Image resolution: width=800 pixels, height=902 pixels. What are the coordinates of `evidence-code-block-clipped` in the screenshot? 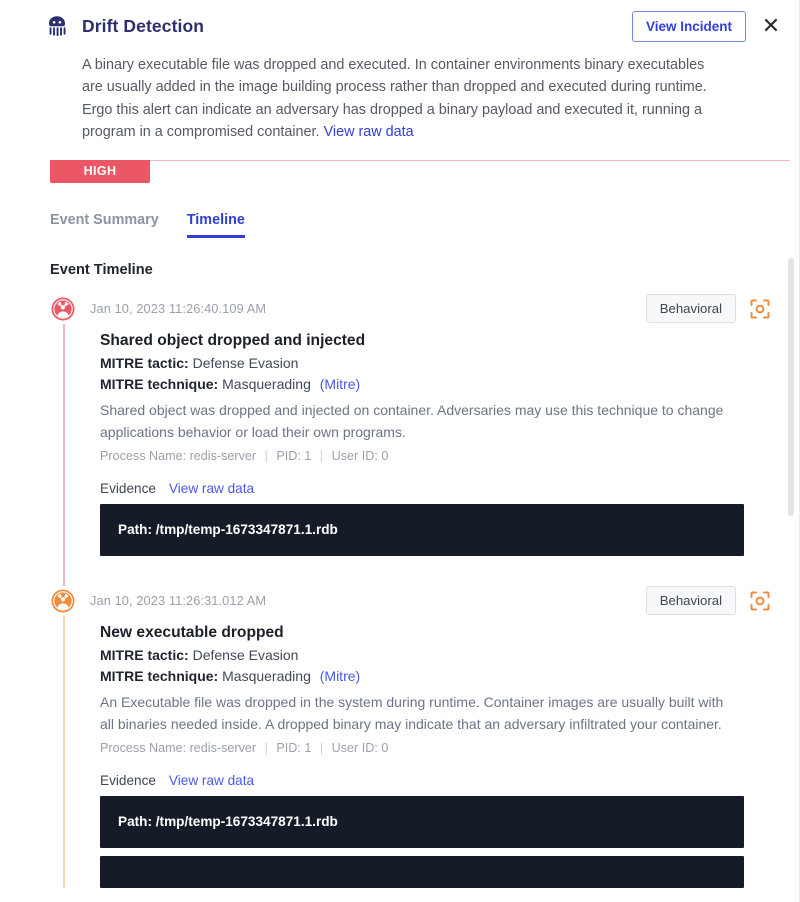 It's located at (422, 871).